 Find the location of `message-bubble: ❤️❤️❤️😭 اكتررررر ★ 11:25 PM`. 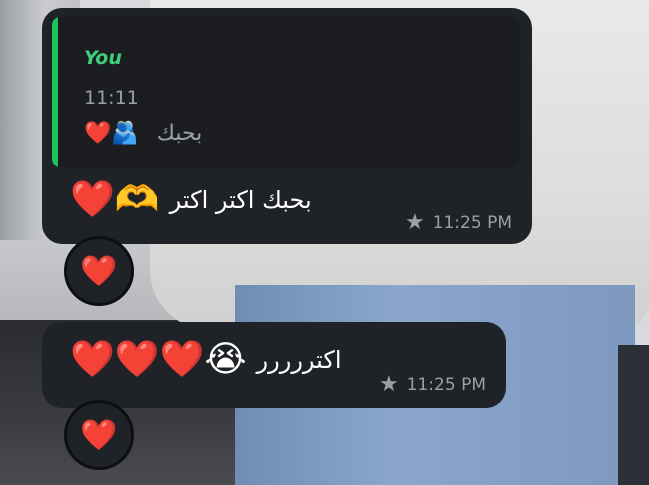

message-bubble: ❤️❤️❤️😭 اكتررررر ★ 11:25 PM is located at coordinates (274, 365).